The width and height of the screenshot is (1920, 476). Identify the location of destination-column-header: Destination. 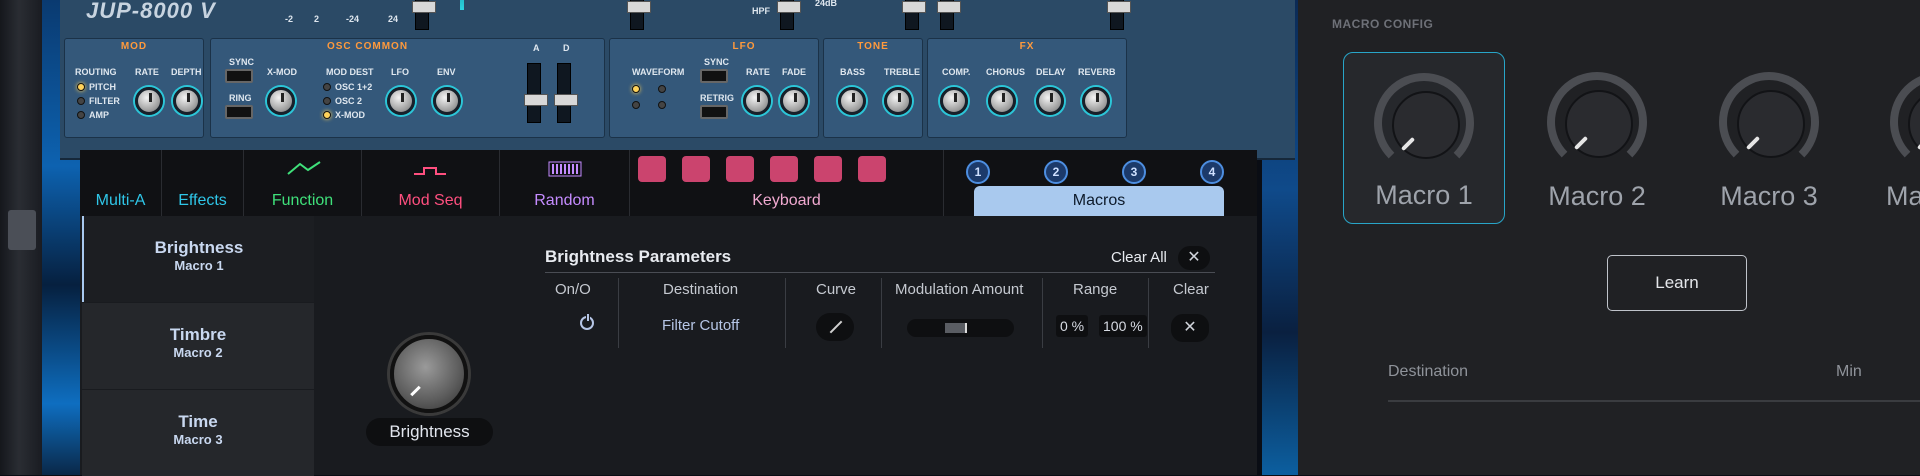
(1428, 371).